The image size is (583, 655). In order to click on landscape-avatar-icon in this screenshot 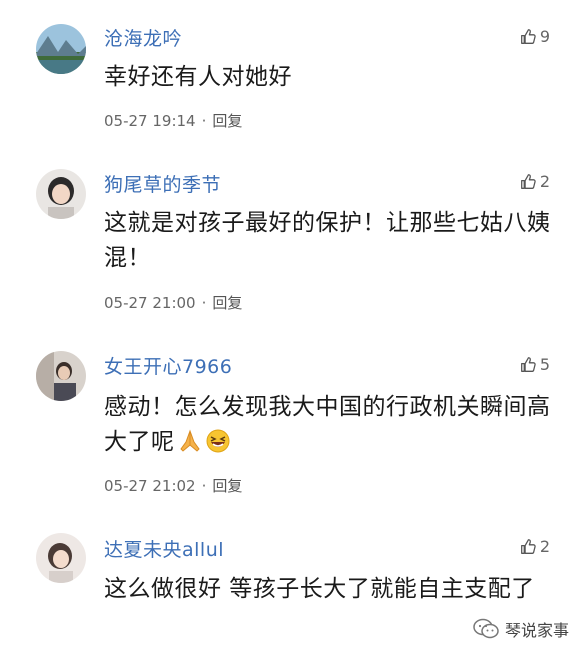, I will do `click(61, 49)`.